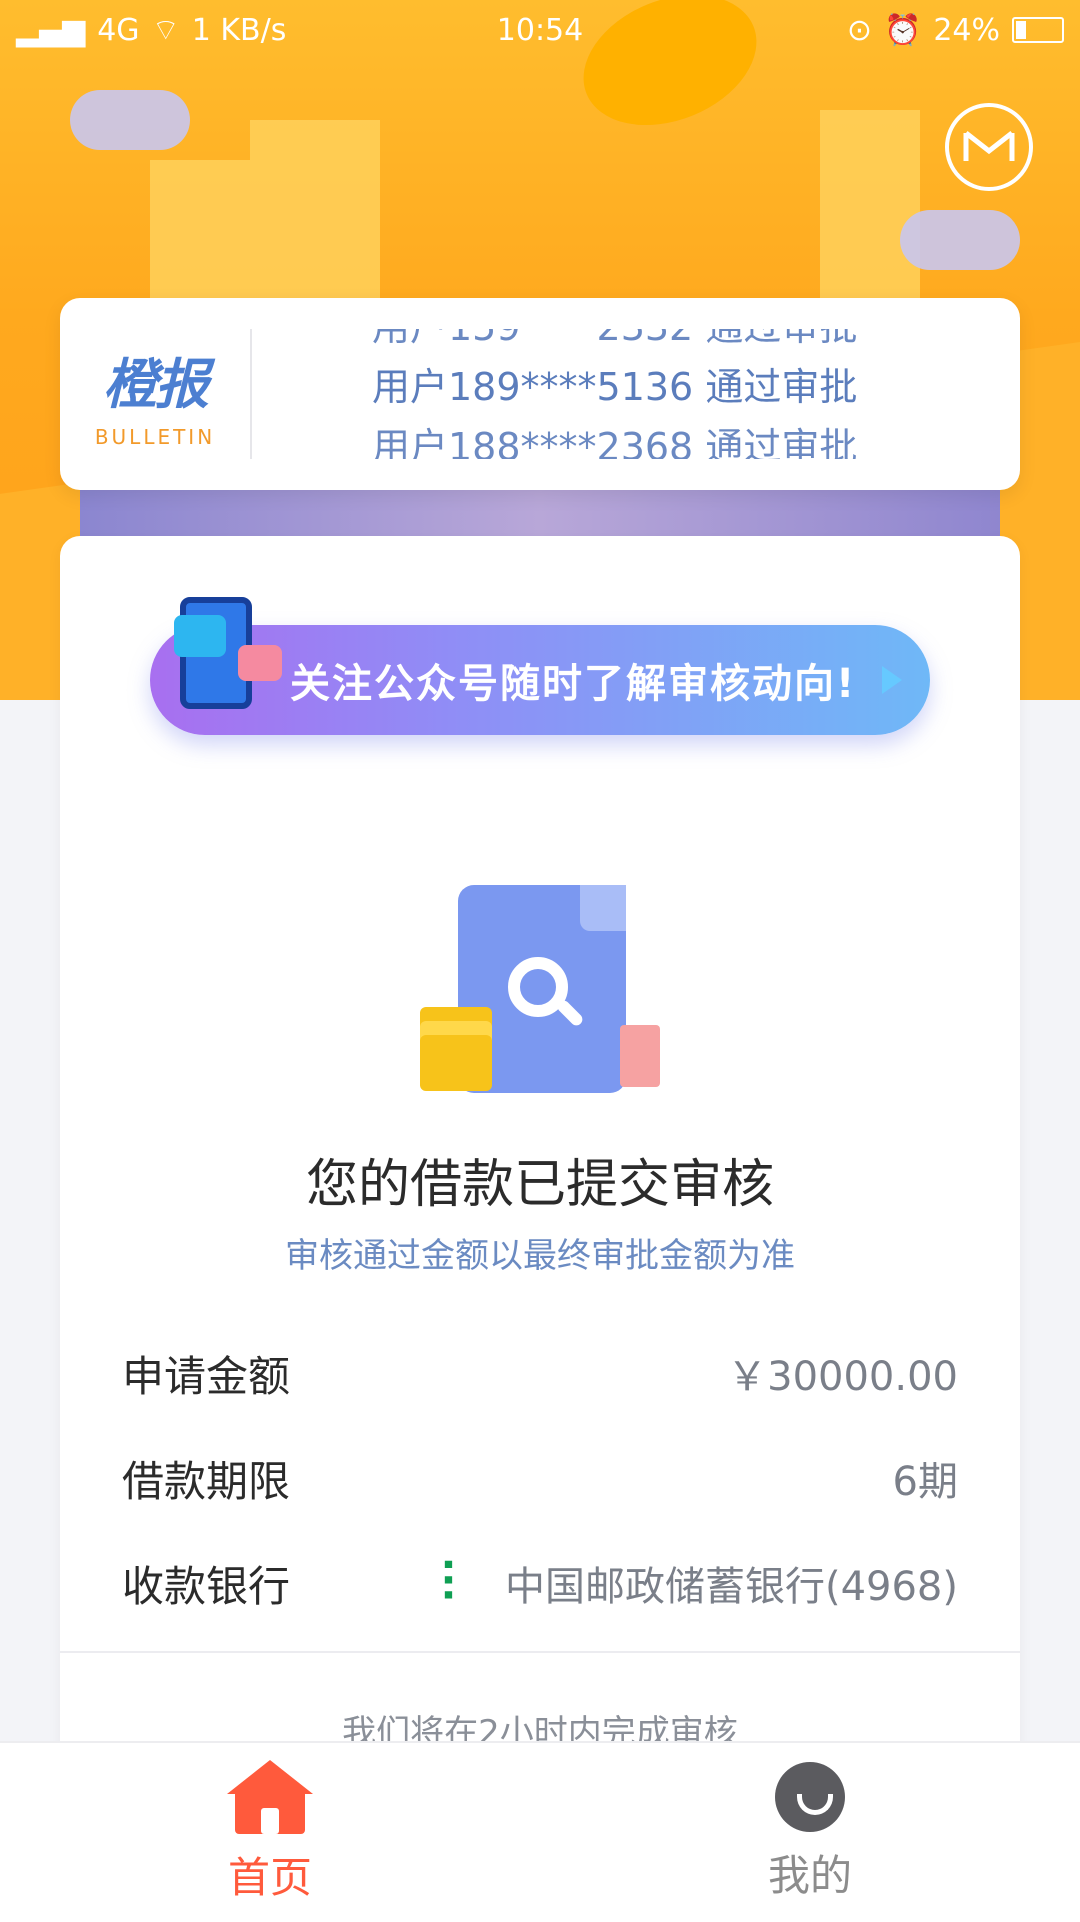 The image size is (1080, 1922). What do you see at coordinates (615, 442) in the screenshot?
I see `ticker-item: 用户188****2368 通过审批` at bounding box center [615, 442].